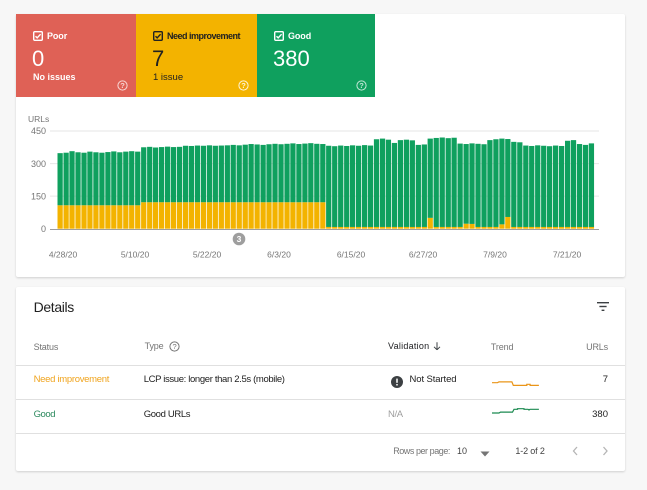  I want to click on svg-text: 300, so click(38, 164).